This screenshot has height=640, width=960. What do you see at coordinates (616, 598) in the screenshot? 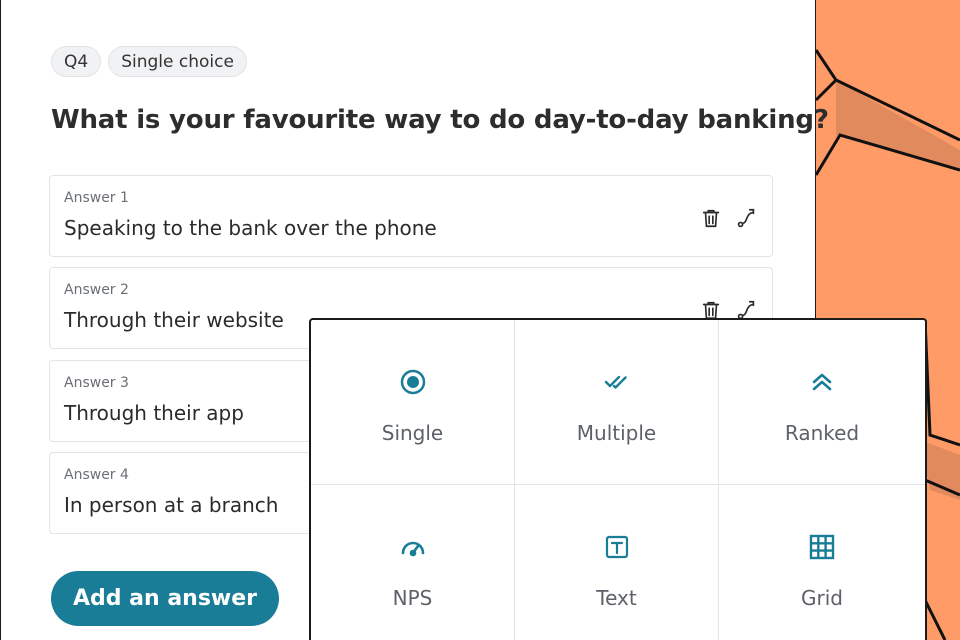
I see `type-option-label: Text` at bounding box center [616, 598].